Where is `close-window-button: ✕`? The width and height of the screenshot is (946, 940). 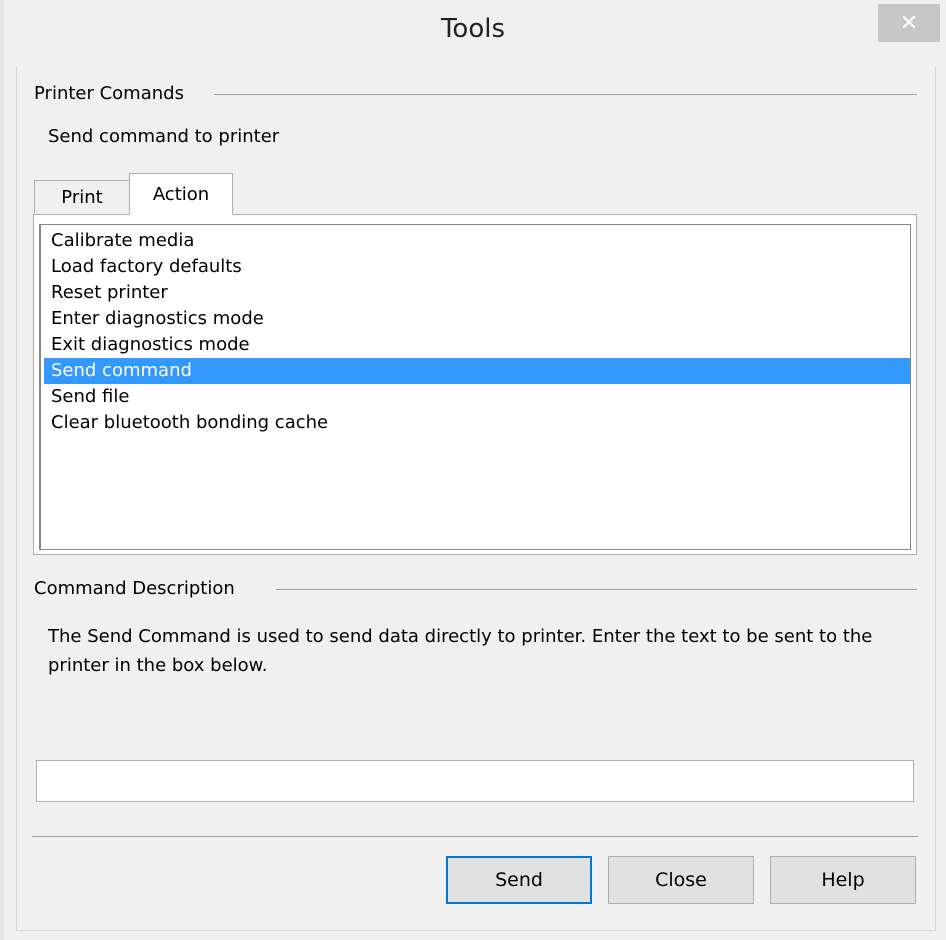 close-window-button: ✕ is located at coordinates (909, 23).